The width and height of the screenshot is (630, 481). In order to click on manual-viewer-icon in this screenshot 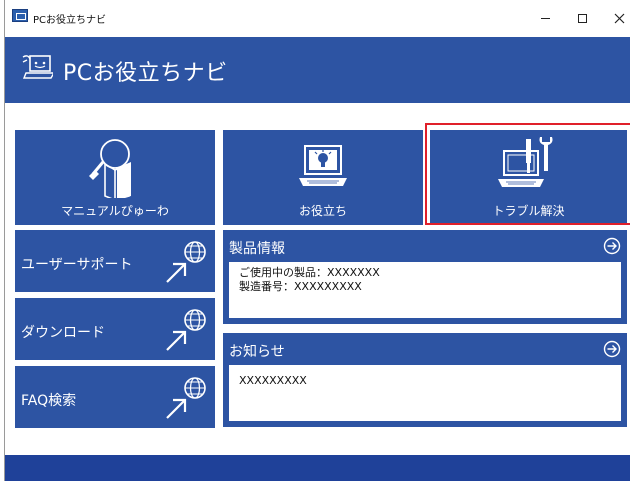, I will do `click(110, 168)`.